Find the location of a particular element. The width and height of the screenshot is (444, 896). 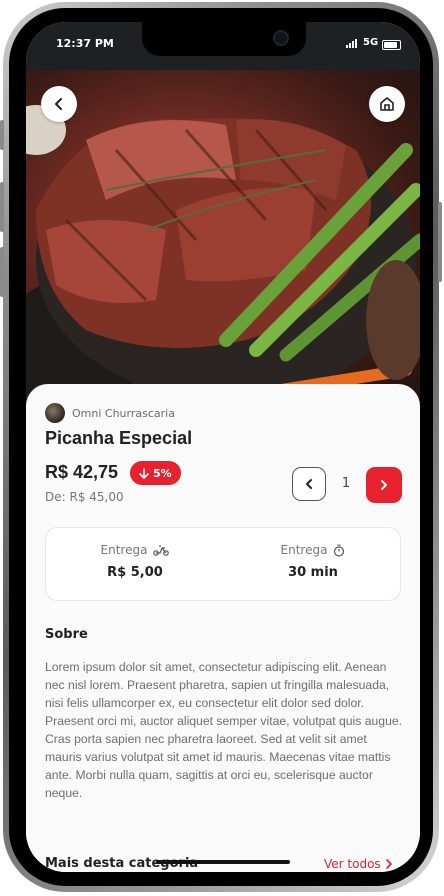

delivery-time: Entrega 30 min is located at coordinates (313, 561).